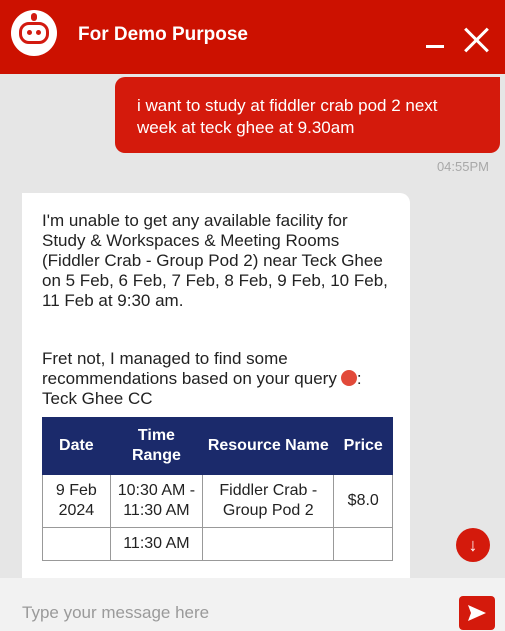 This screenshot has height=631, width=505. Describe the element at coordinates (156, 446) in the screenshot. I see `column-header-time-range: Time Range` at that location.